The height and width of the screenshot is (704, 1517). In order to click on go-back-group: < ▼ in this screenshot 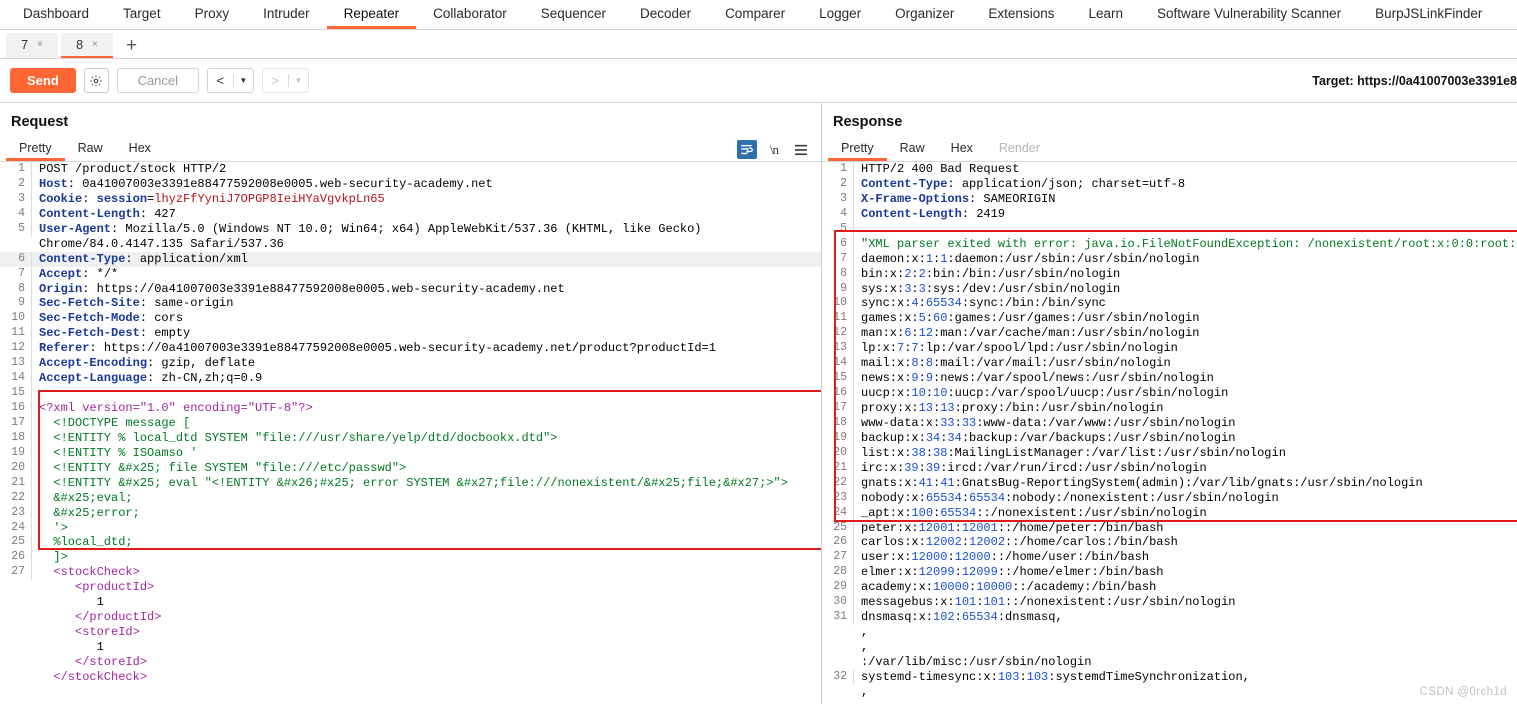, I will do `click(230, 80)`.